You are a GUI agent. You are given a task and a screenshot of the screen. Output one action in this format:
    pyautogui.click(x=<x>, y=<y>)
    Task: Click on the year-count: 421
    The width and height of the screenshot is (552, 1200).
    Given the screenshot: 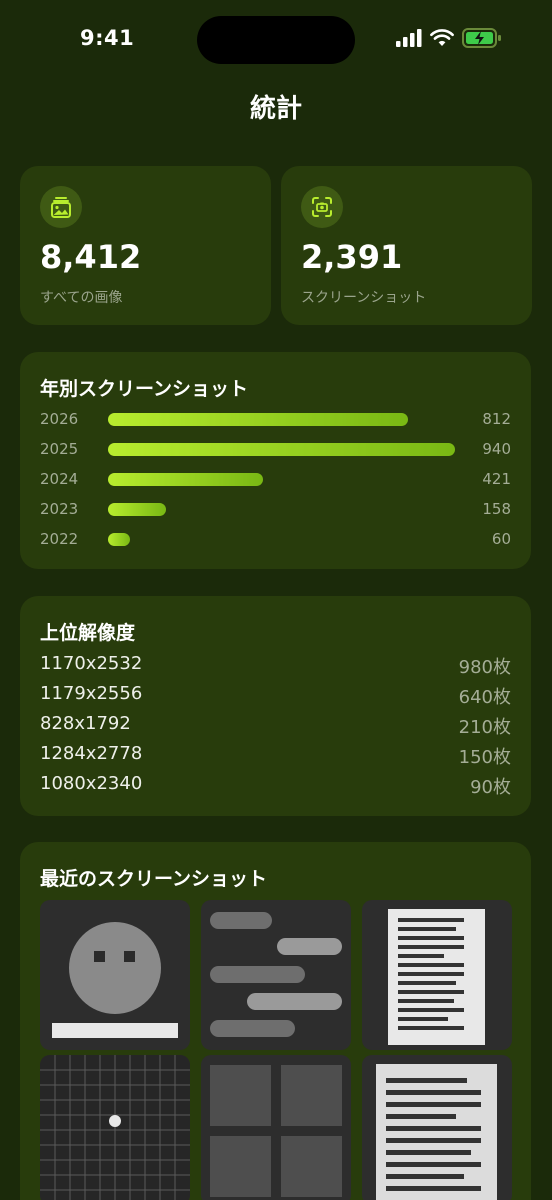 What is the action you would take?
    pyautogui.click(x=496, y=479)
    